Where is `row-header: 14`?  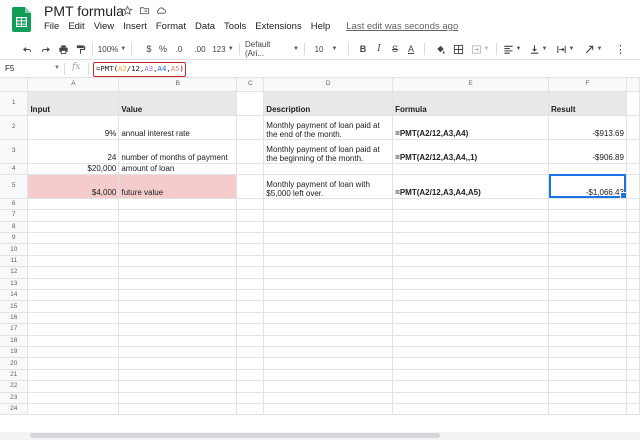 row-header: 14 is located at coordinates (14, 295).